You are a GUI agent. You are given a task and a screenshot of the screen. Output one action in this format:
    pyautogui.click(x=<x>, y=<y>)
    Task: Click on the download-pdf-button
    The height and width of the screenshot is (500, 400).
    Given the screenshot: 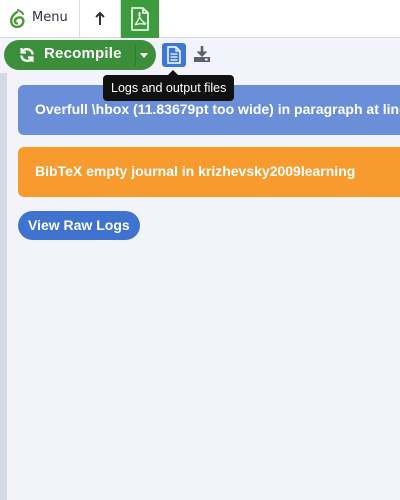 What is the action you would take?
    pyautogui.click(x=202, y=55)
    